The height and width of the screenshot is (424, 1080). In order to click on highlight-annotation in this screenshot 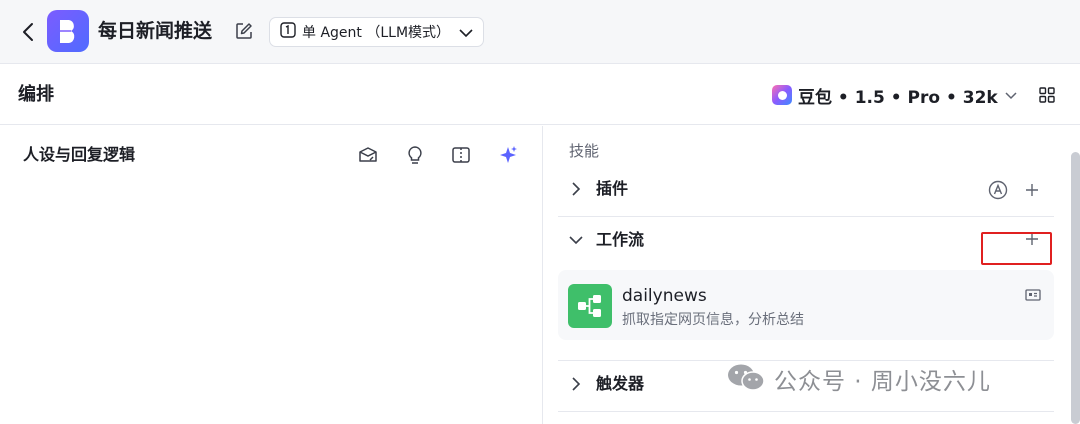, I will do `click(1016, 248)`.